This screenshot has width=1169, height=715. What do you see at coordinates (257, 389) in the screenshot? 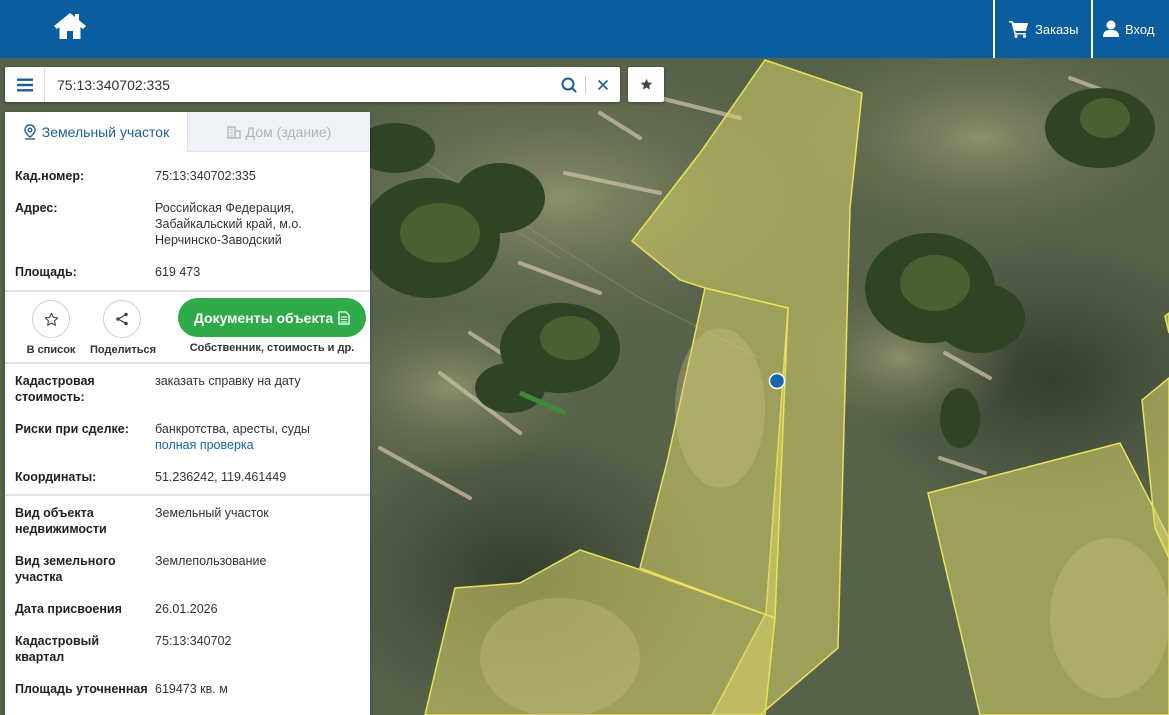
I see `order-certificate-link: заказать справку на дату` at bounding box center [257, 389].